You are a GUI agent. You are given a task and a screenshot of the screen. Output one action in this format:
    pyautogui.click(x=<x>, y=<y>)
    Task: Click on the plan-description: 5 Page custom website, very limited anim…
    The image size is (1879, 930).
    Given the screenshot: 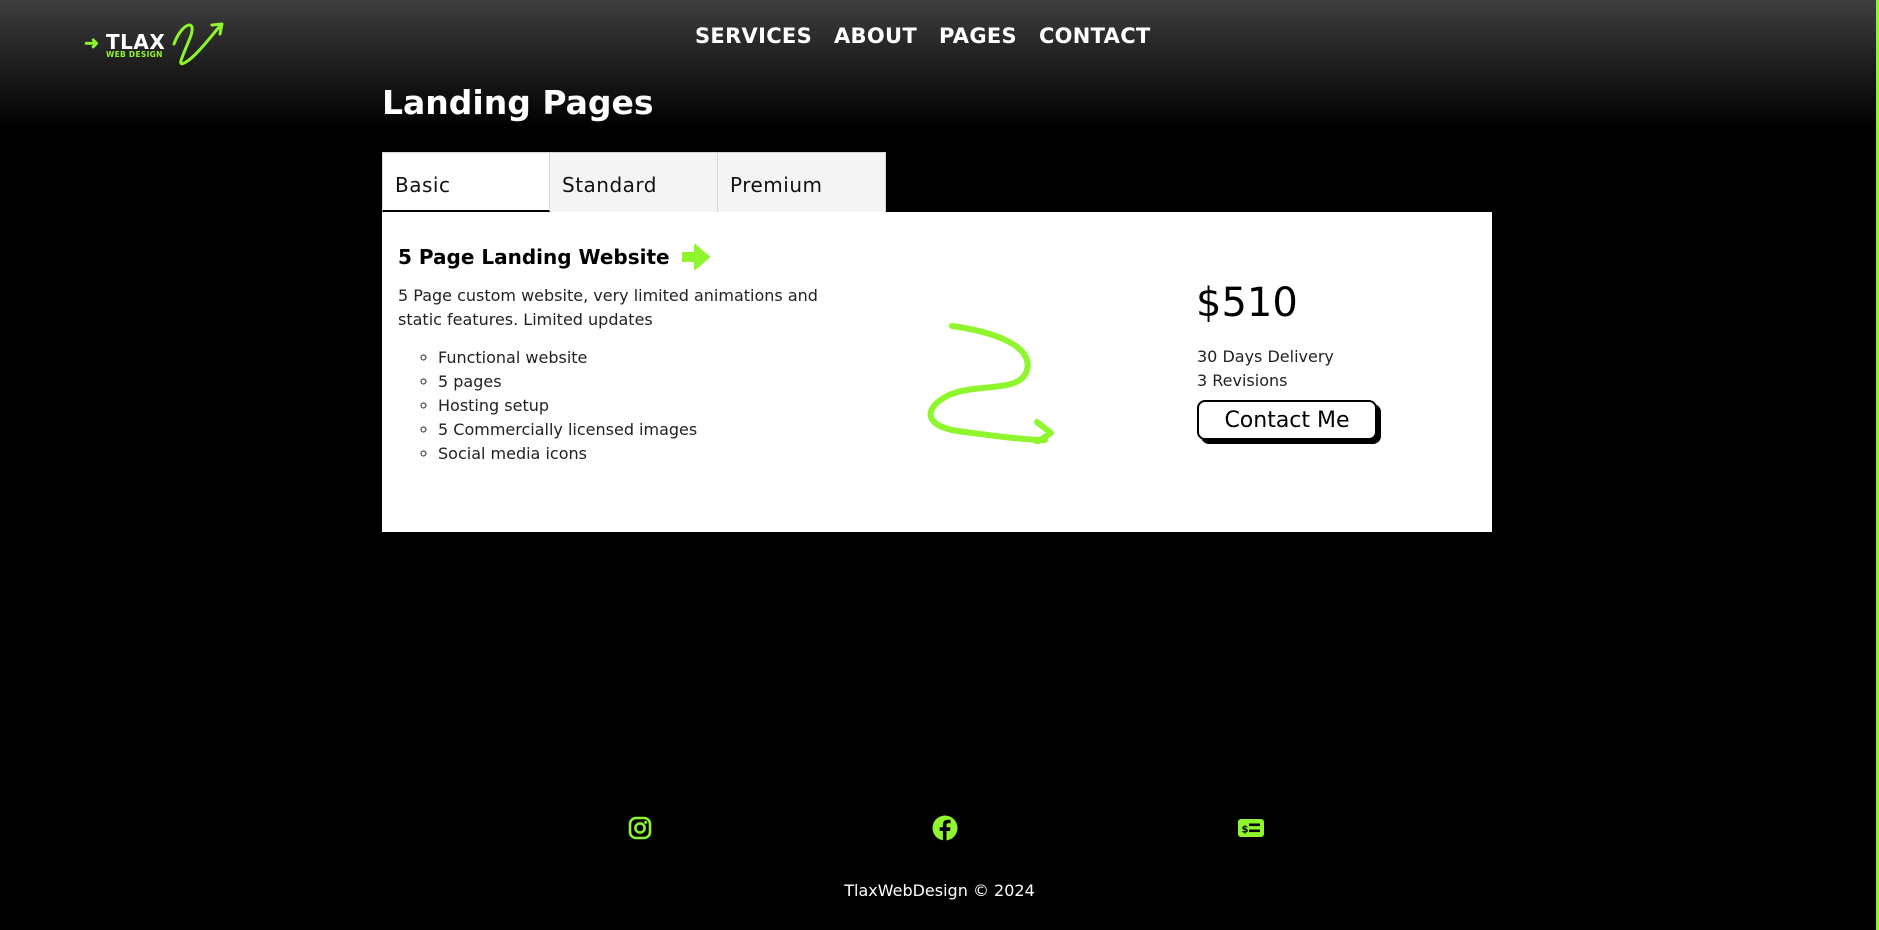 What is the action you would take?
    pyautogui.click(x=608, y=307)
    